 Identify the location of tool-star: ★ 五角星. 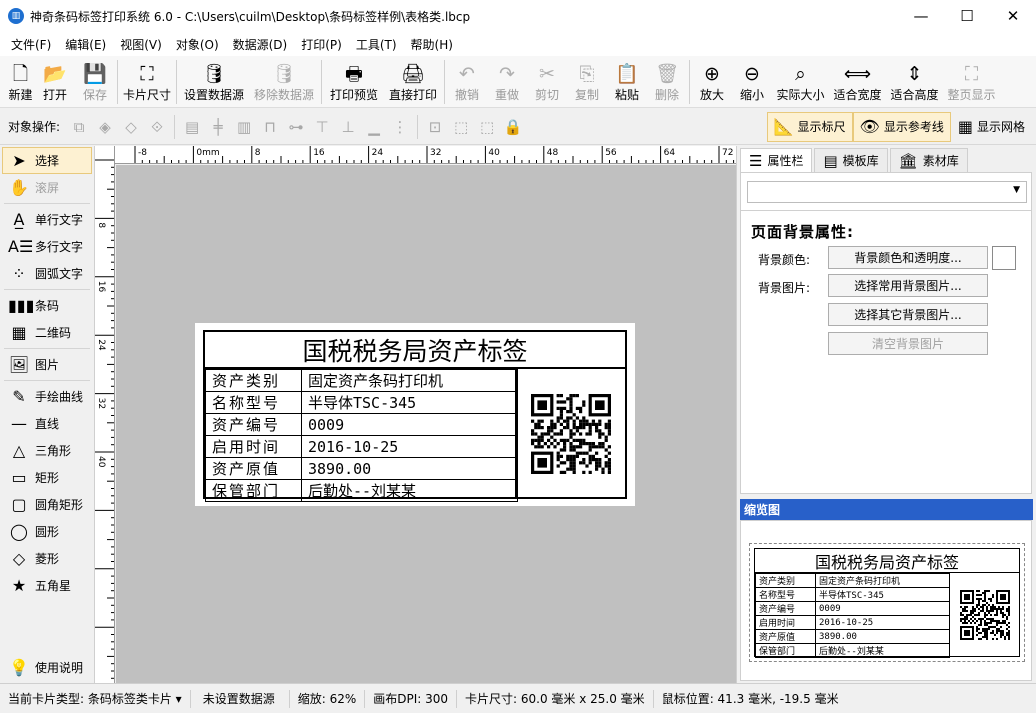
(47, 585).